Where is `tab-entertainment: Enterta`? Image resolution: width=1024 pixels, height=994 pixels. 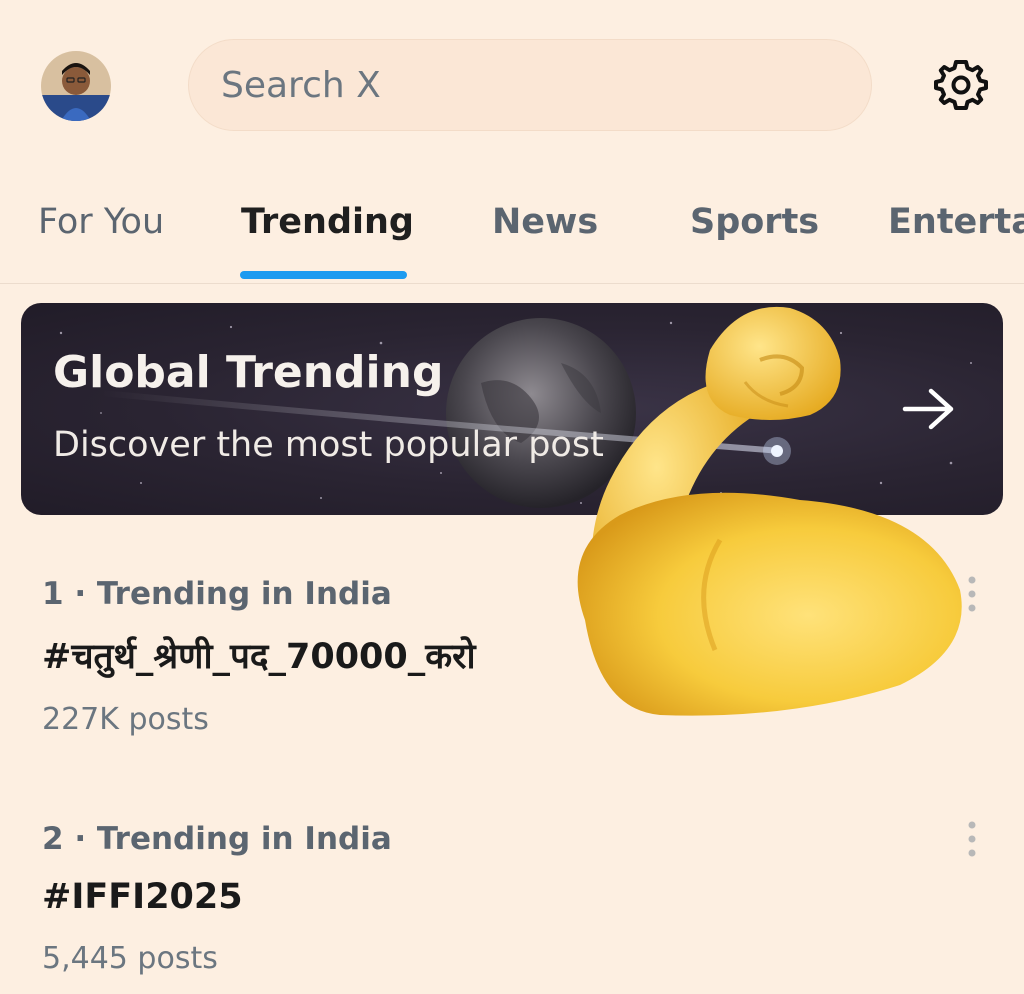
tab-entertainment: Enterta is located at coordinates (956, 222).